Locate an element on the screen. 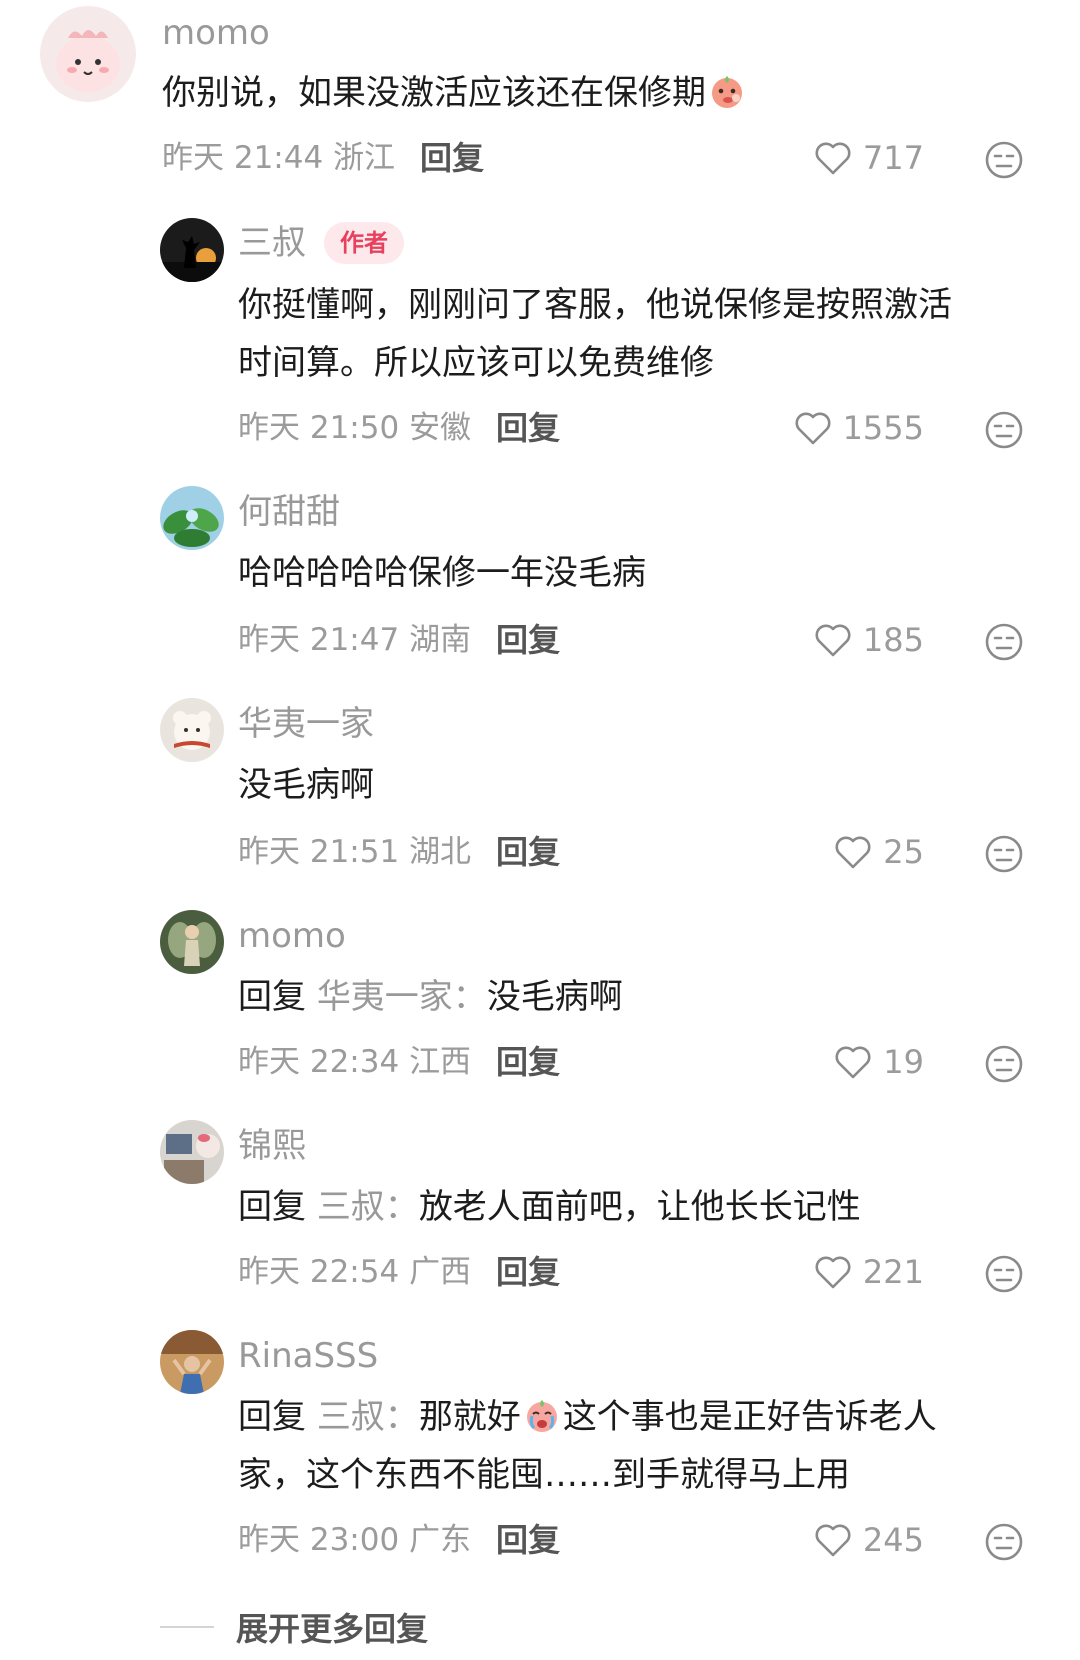  location: 江西 is located at coordinates (440, 1062).